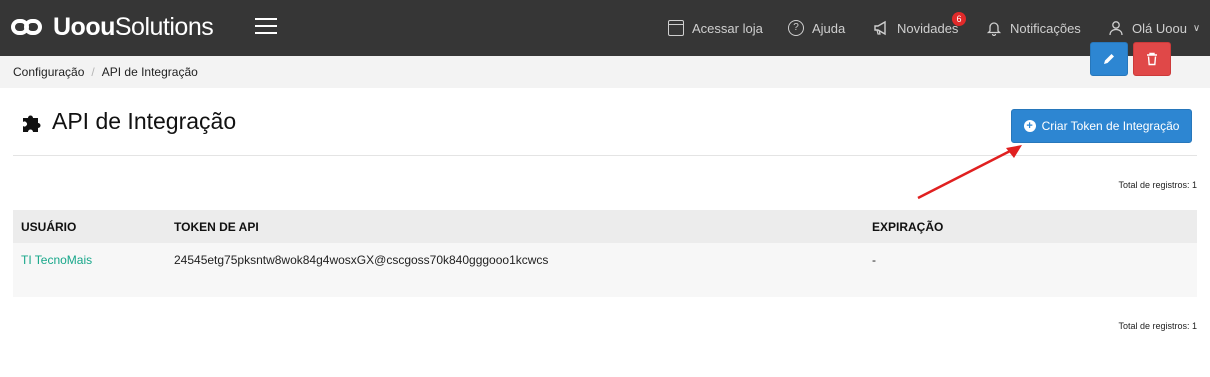 The width and height of the screenshot is (1210, 377). Describe the element at coordinates (149, 72) in the screenshot. I see `breadcrumb-item-current: API de Integração` at that location.